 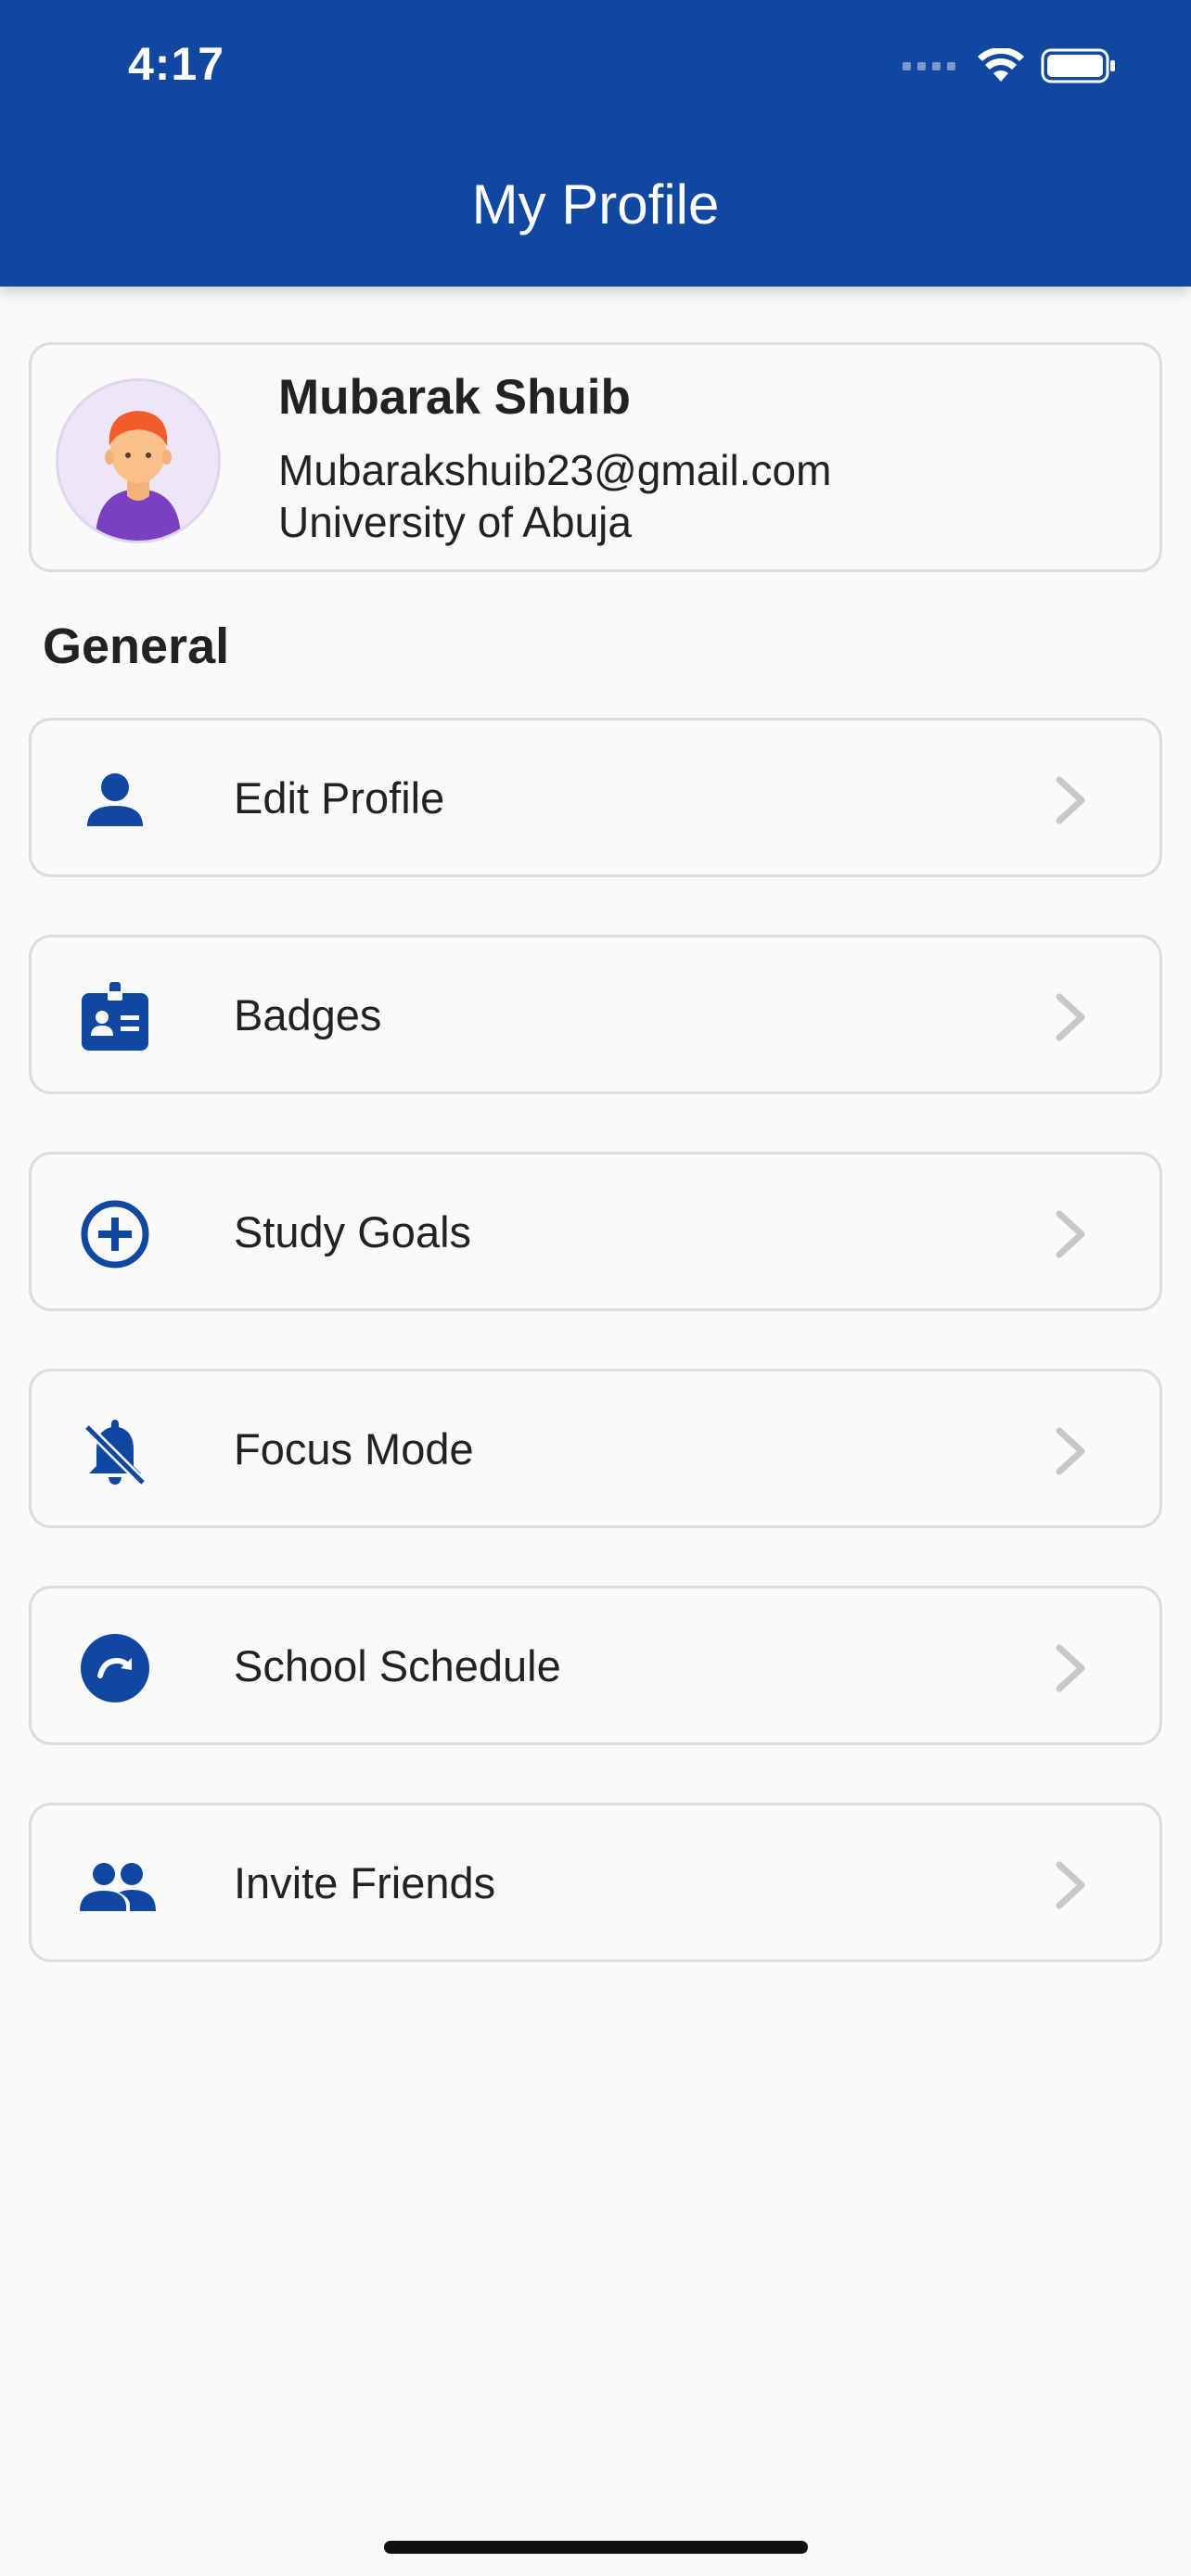 What do you see at coordinates (138, 476) in the screenshot?
I see `avatar-illustration-icon` at bounding box center [138, 476].